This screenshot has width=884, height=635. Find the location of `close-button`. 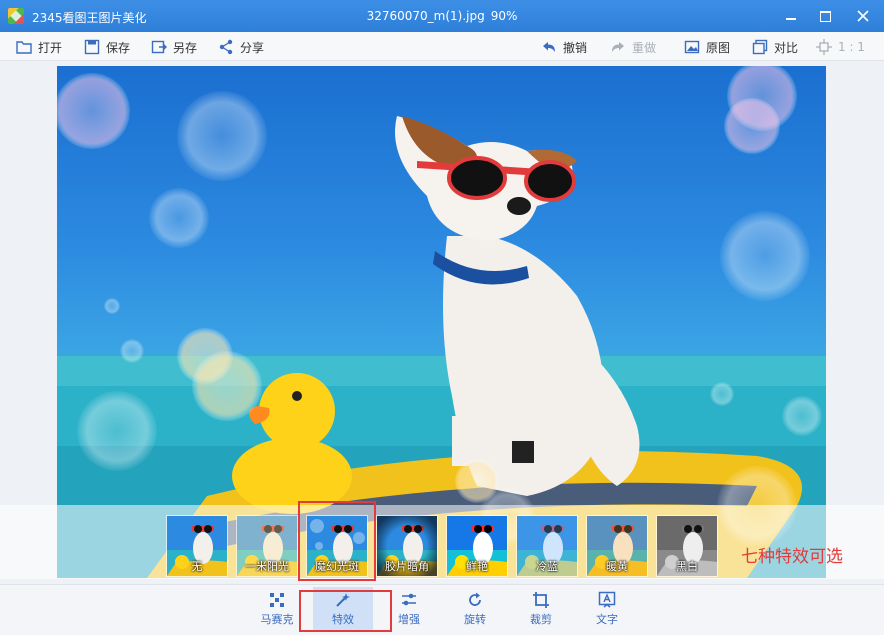

close-button is located at coordinates (863, 16).